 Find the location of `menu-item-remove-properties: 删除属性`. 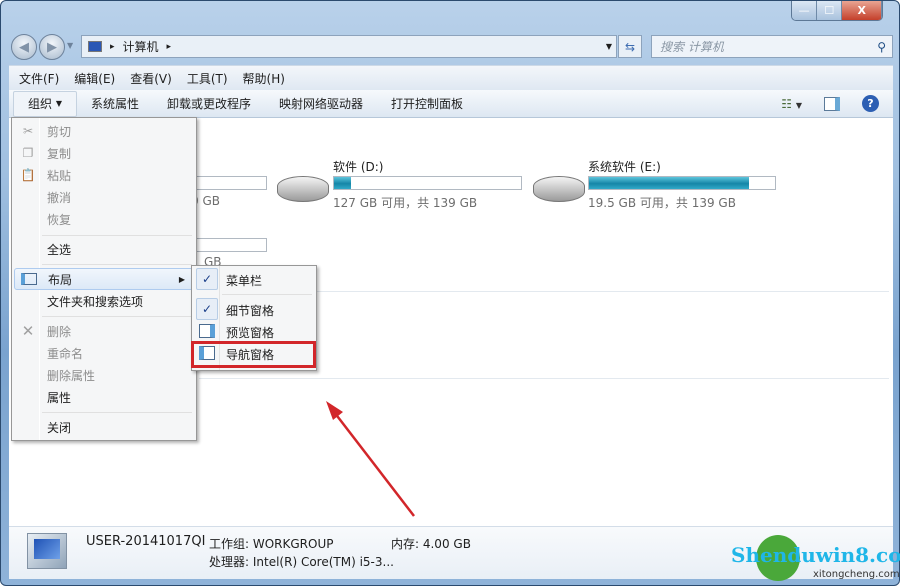

menu-item-remove-properties: 删除属性 is located at coordinates (104, 375).